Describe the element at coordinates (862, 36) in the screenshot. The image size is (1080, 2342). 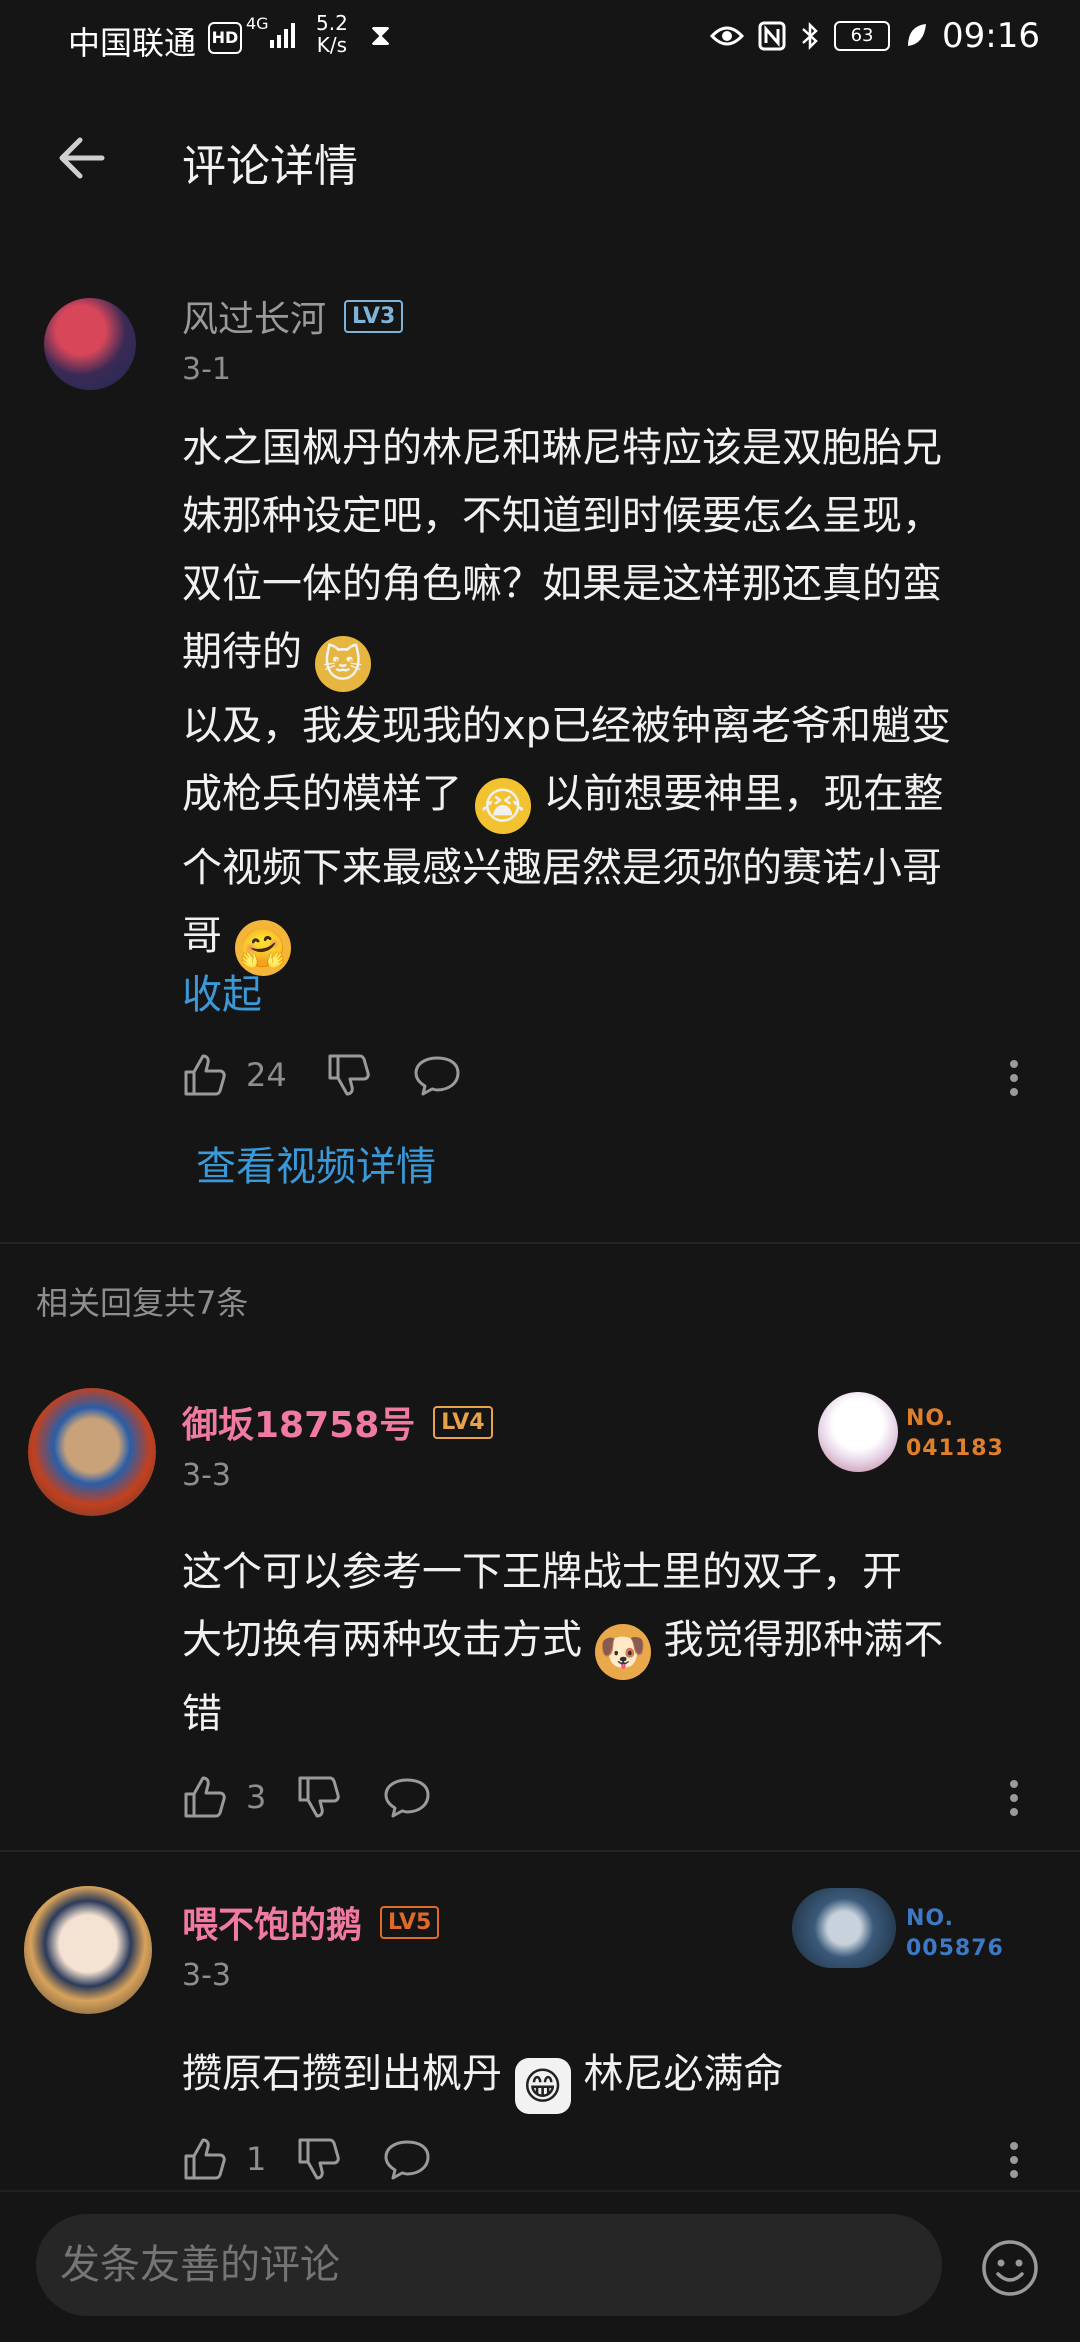
I see `battery-icon: 63` at that location.